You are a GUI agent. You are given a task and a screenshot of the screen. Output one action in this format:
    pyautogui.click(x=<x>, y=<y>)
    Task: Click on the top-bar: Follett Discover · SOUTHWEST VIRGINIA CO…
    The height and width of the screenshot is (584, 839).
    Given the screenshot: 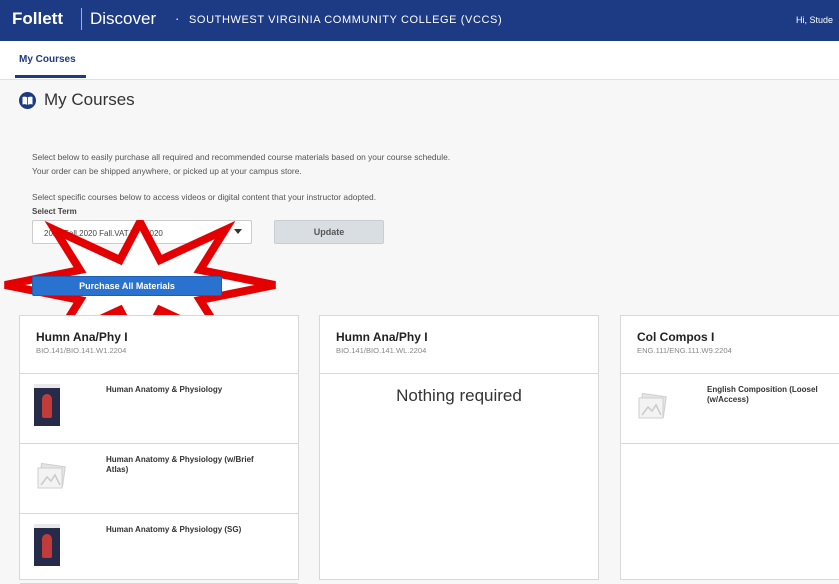 What is the action you would take?
    pyautogui.click(x=419, y=20)
    